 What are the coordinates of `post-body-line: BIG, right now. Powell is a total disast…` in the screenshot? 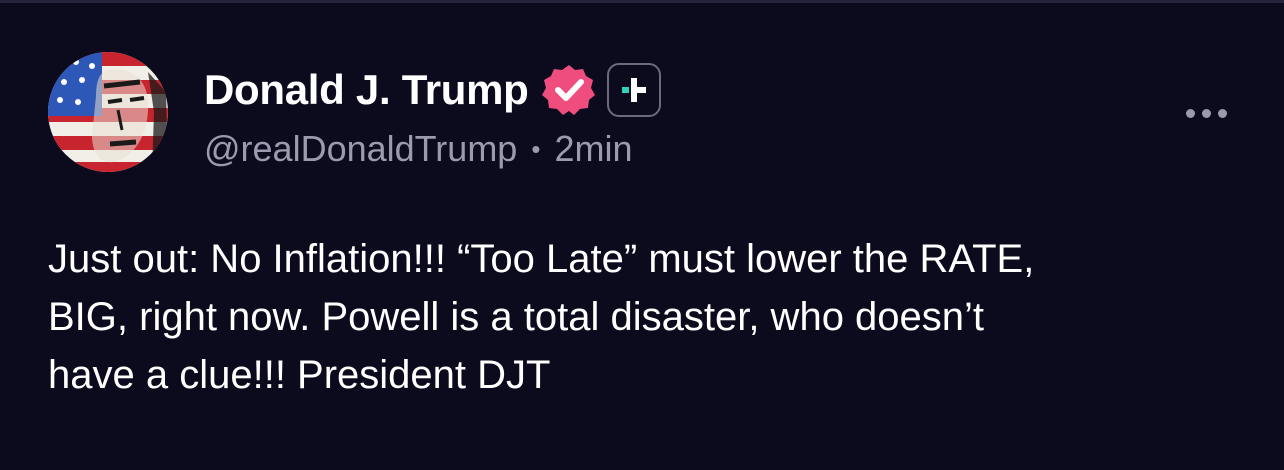 It's located at (516, 317).